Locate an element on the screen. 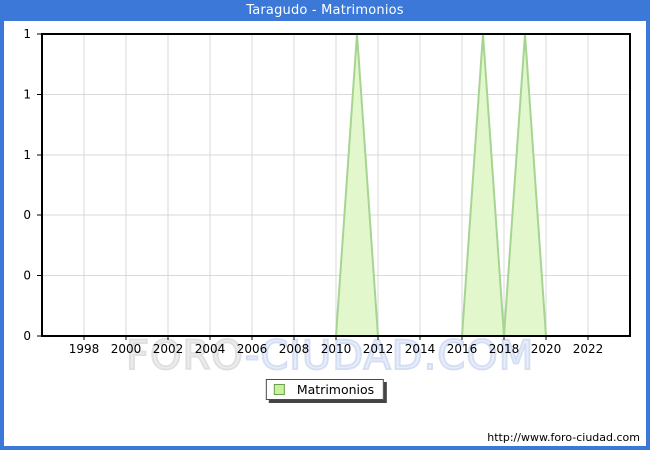 This screenshot has height=450, width=650. x-tick-label: 2012 is located at coordinates (378, 349).